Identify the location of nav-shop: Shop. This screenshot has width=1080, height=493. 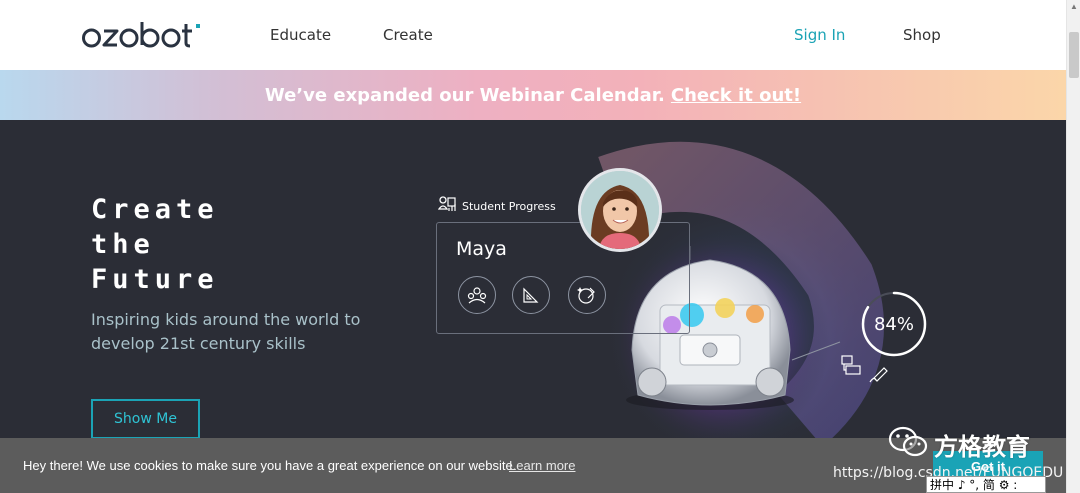
(922, 35).